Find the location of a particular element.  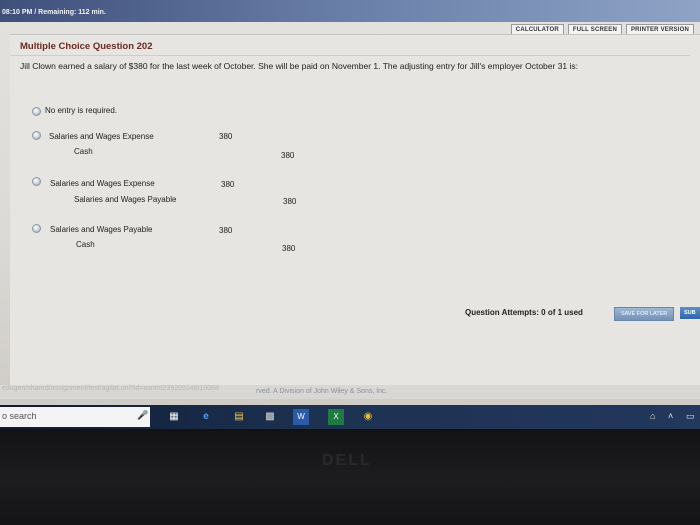

title-bar: 08:10 PM / Remaining: 112 min. is located at coordinates (350, 11).